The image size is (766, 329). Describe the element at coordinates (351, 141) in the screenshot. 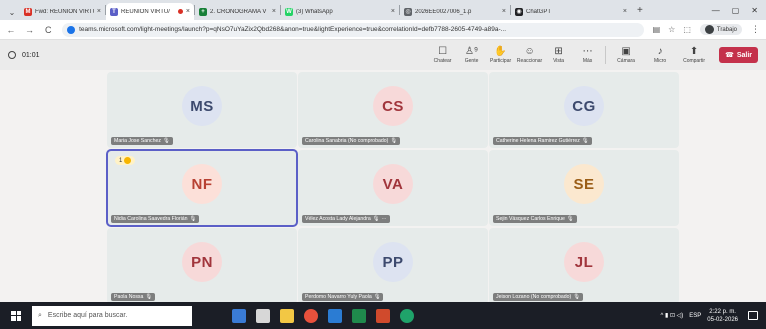

I see `participant-name-tag: Carolina Sanabria (No comprobado) 🎙` at that location.